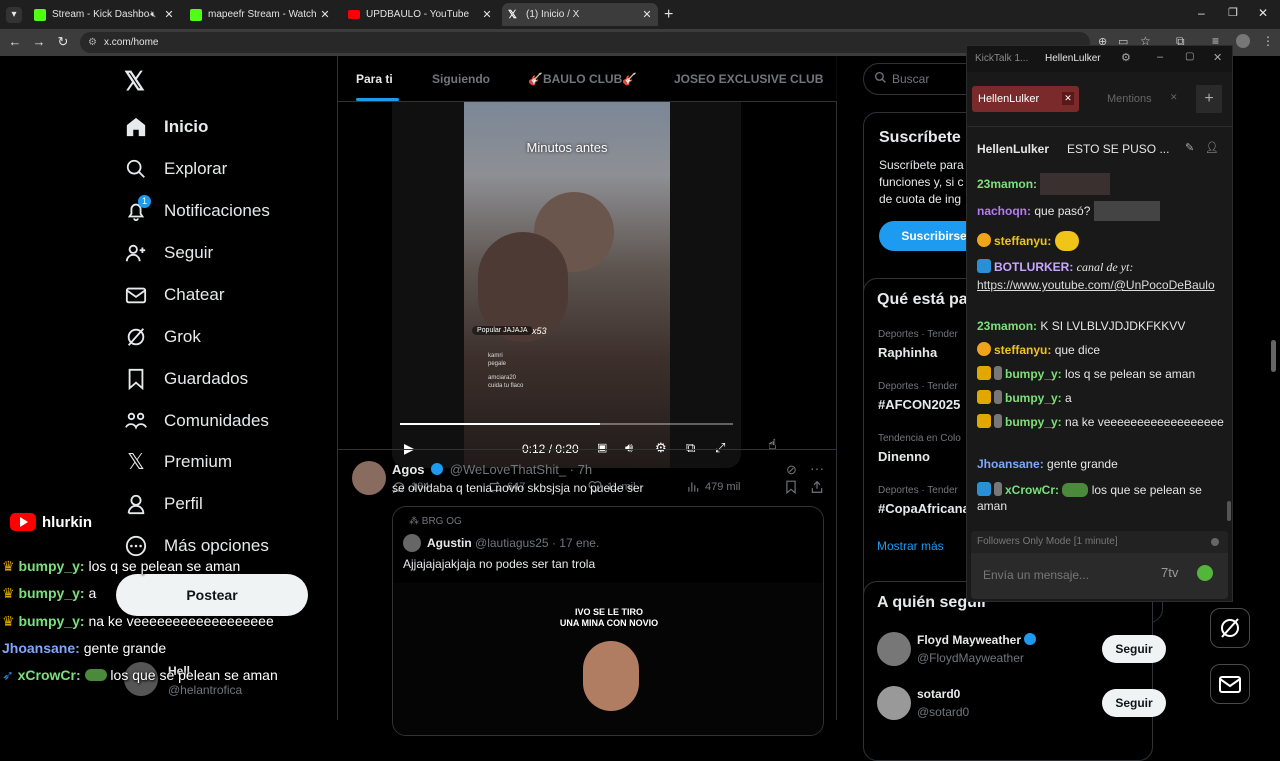 The width and height of the screenshot is (1280, 761). What do you see at coordinates (168, 253) in the screenshot?
I see `nav-item-follow: Seguir` at bounding box center [168, 253].